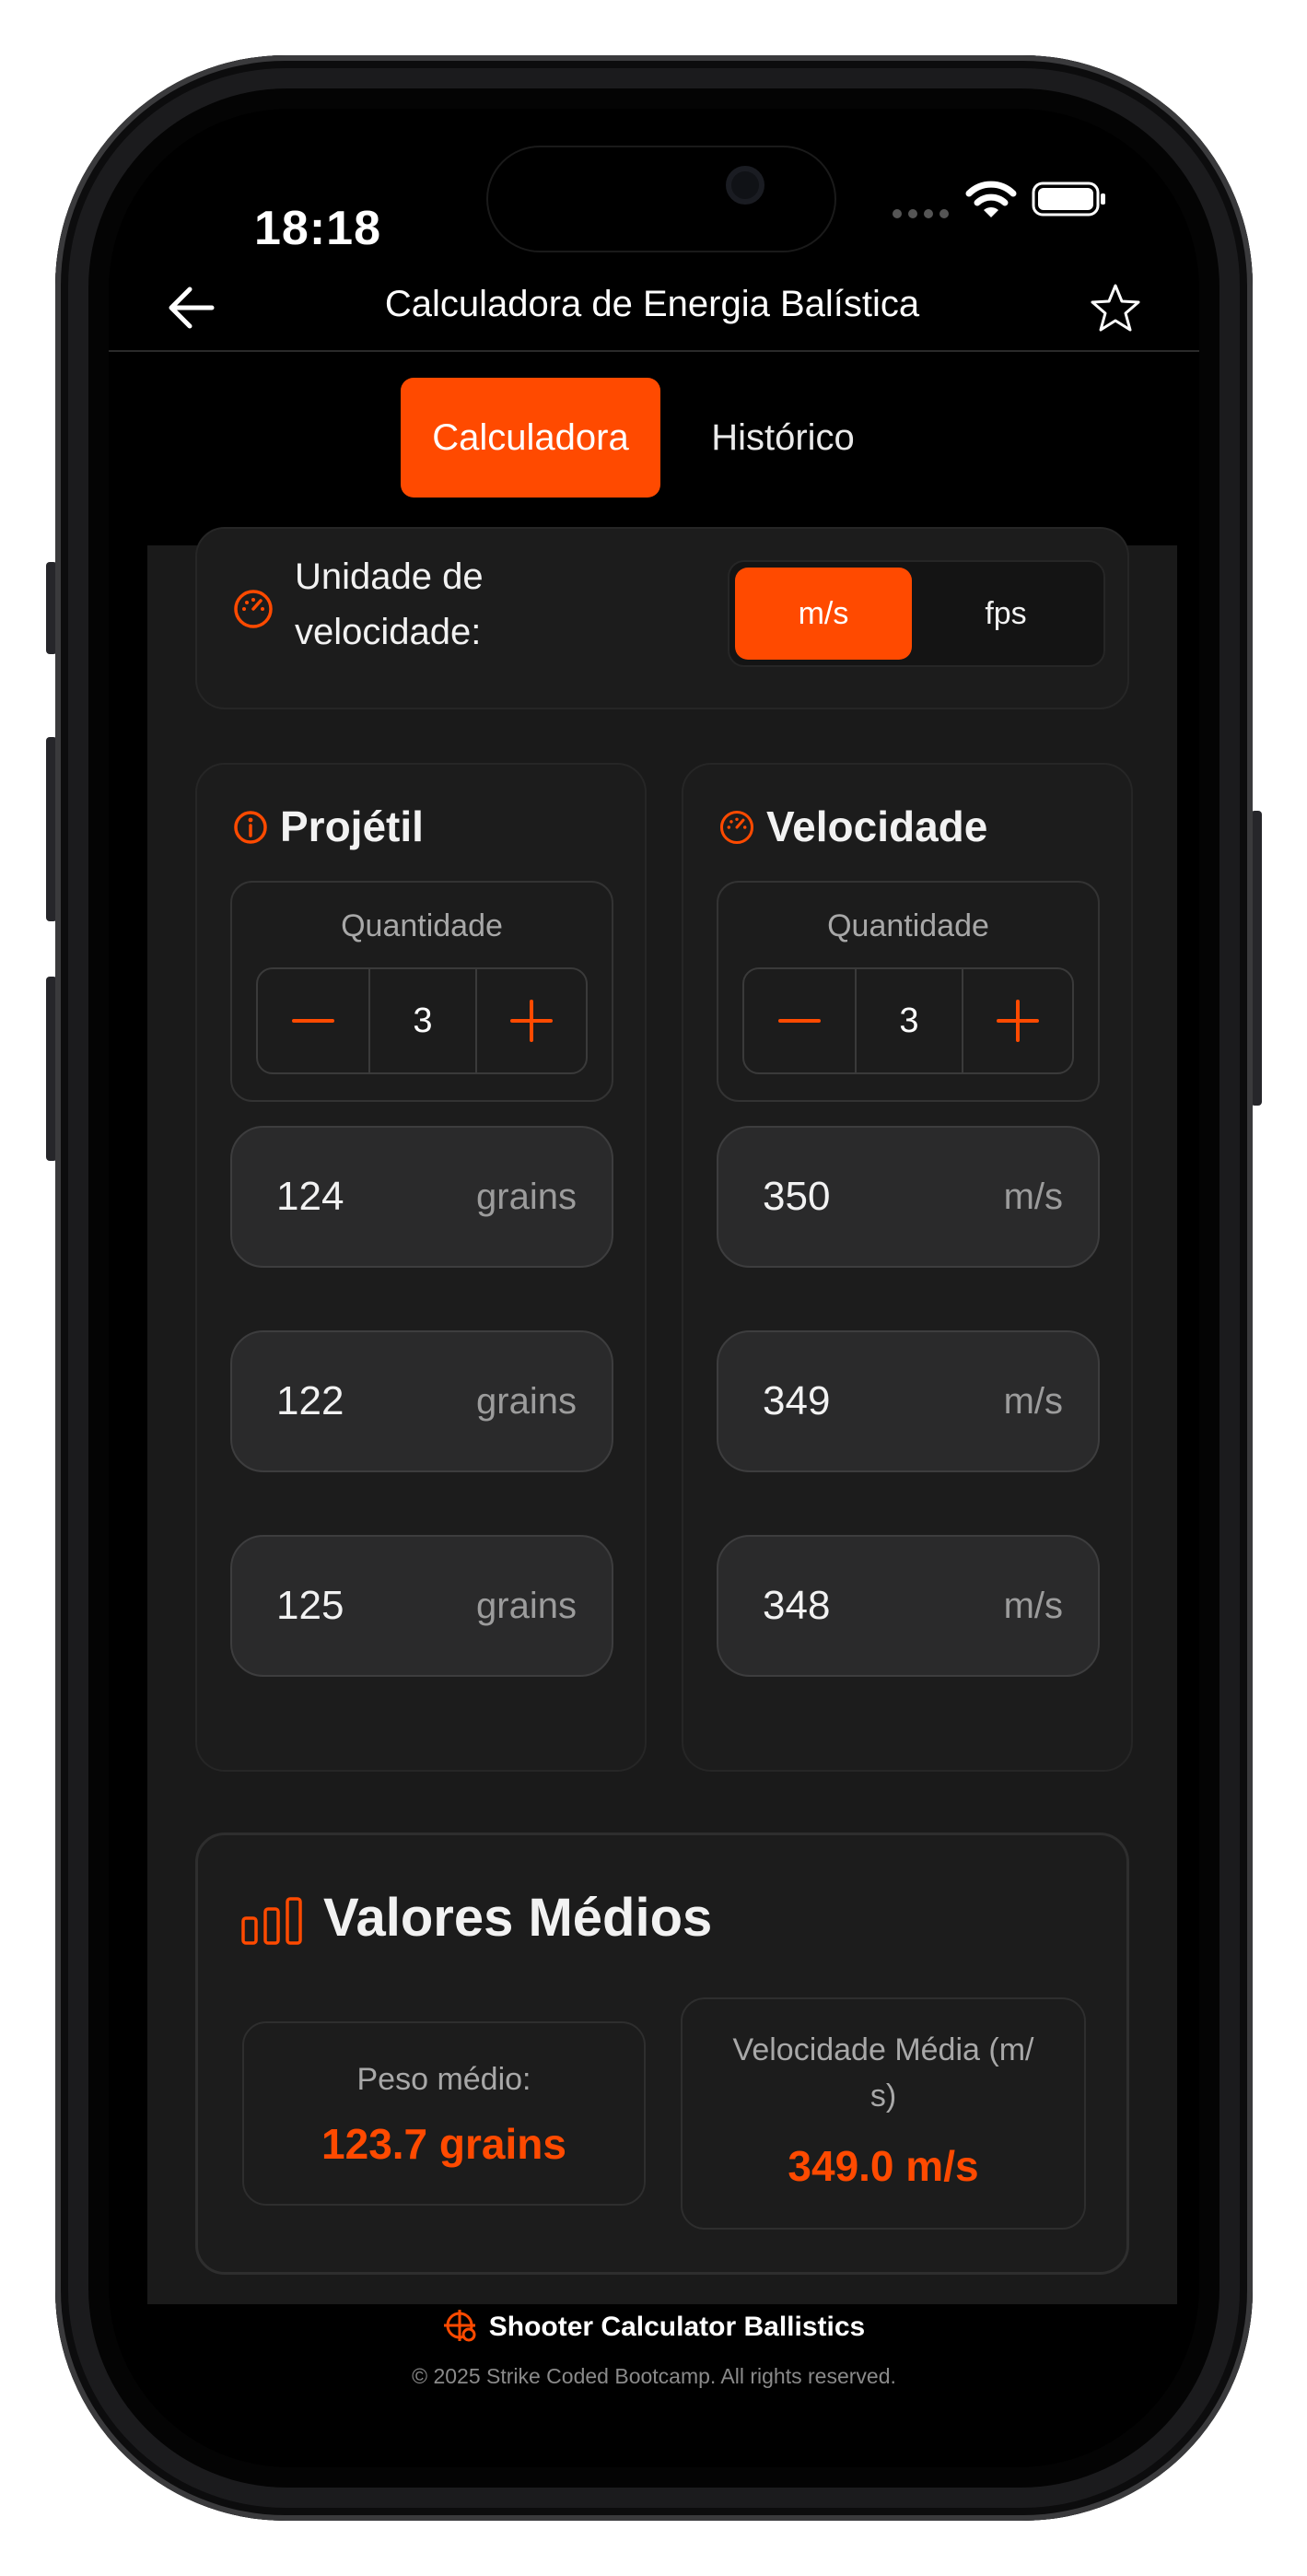 Image resolution: width=1307 pixels, height=2576 pixels. I want to click on battery-icon, so click(1068, 199).